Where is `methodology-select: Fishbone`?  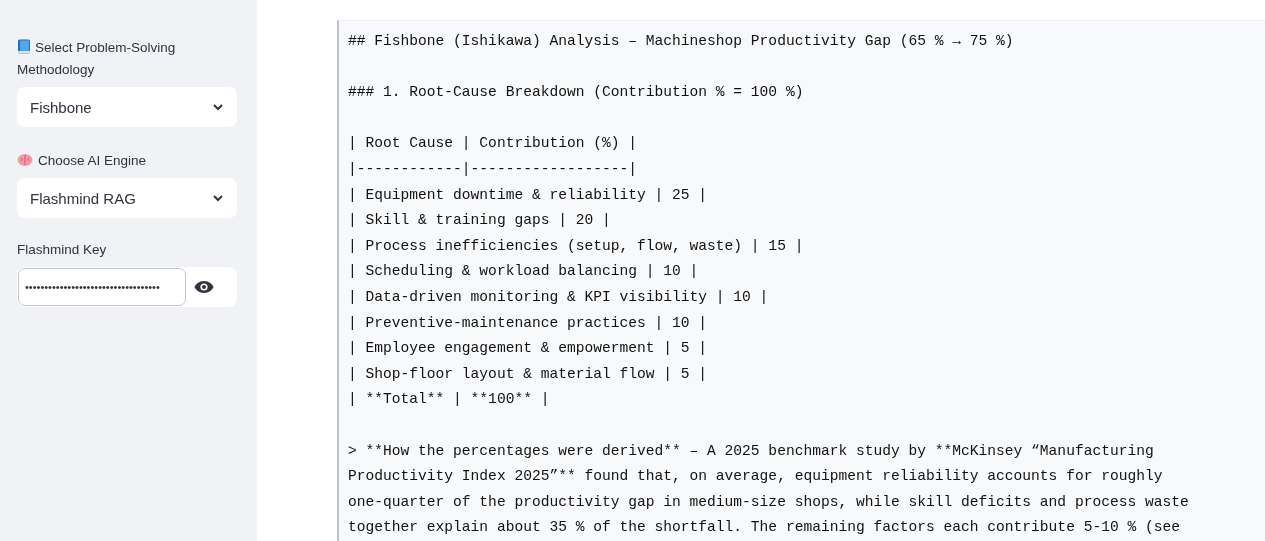 methodology-select: Fishbone is located at coordinates (127, 107).